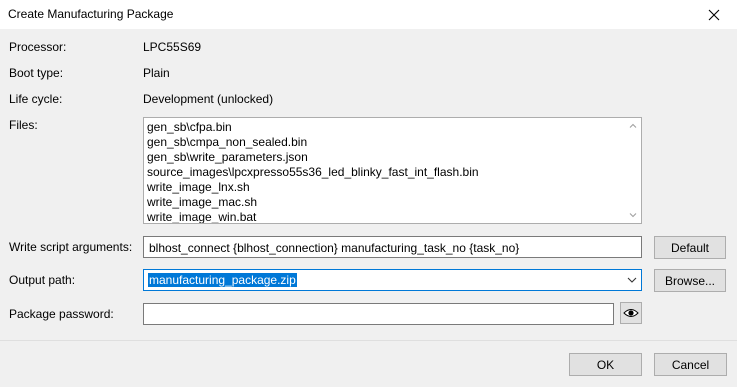  I want to click on life-cycle-value: Development (unlocked), so click(208, 99).